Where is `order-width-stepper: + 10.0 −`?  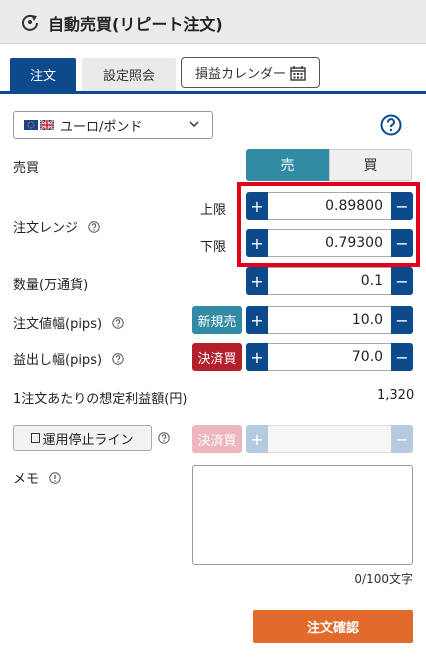 order-width-stepper: + 10.0 − is located at coordinates (329, 320).